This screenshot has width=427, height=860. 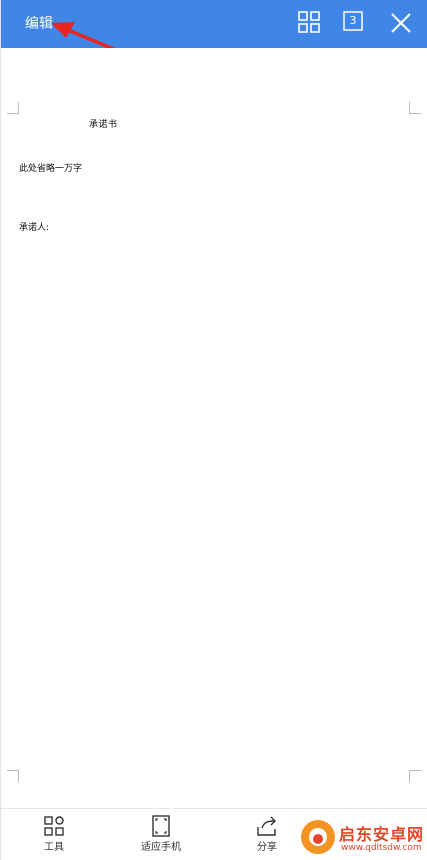 I want to click on document-title: 承诺书, so click(x=103, y=125).